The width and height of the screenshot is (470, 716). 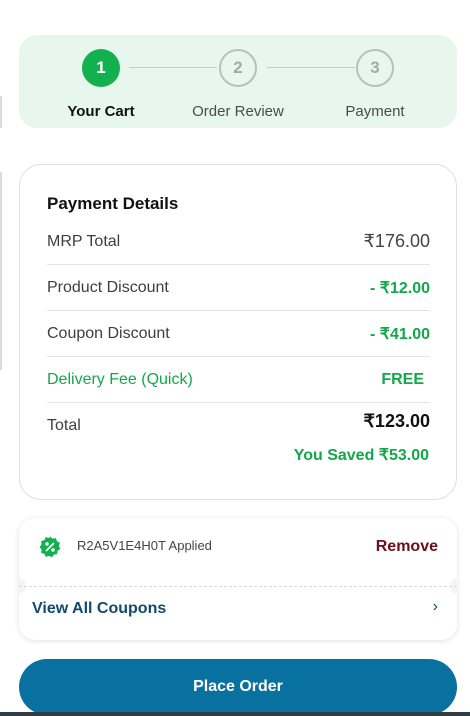 I want to click on chevron-right-icon: ›, so click(x=435, y=606).